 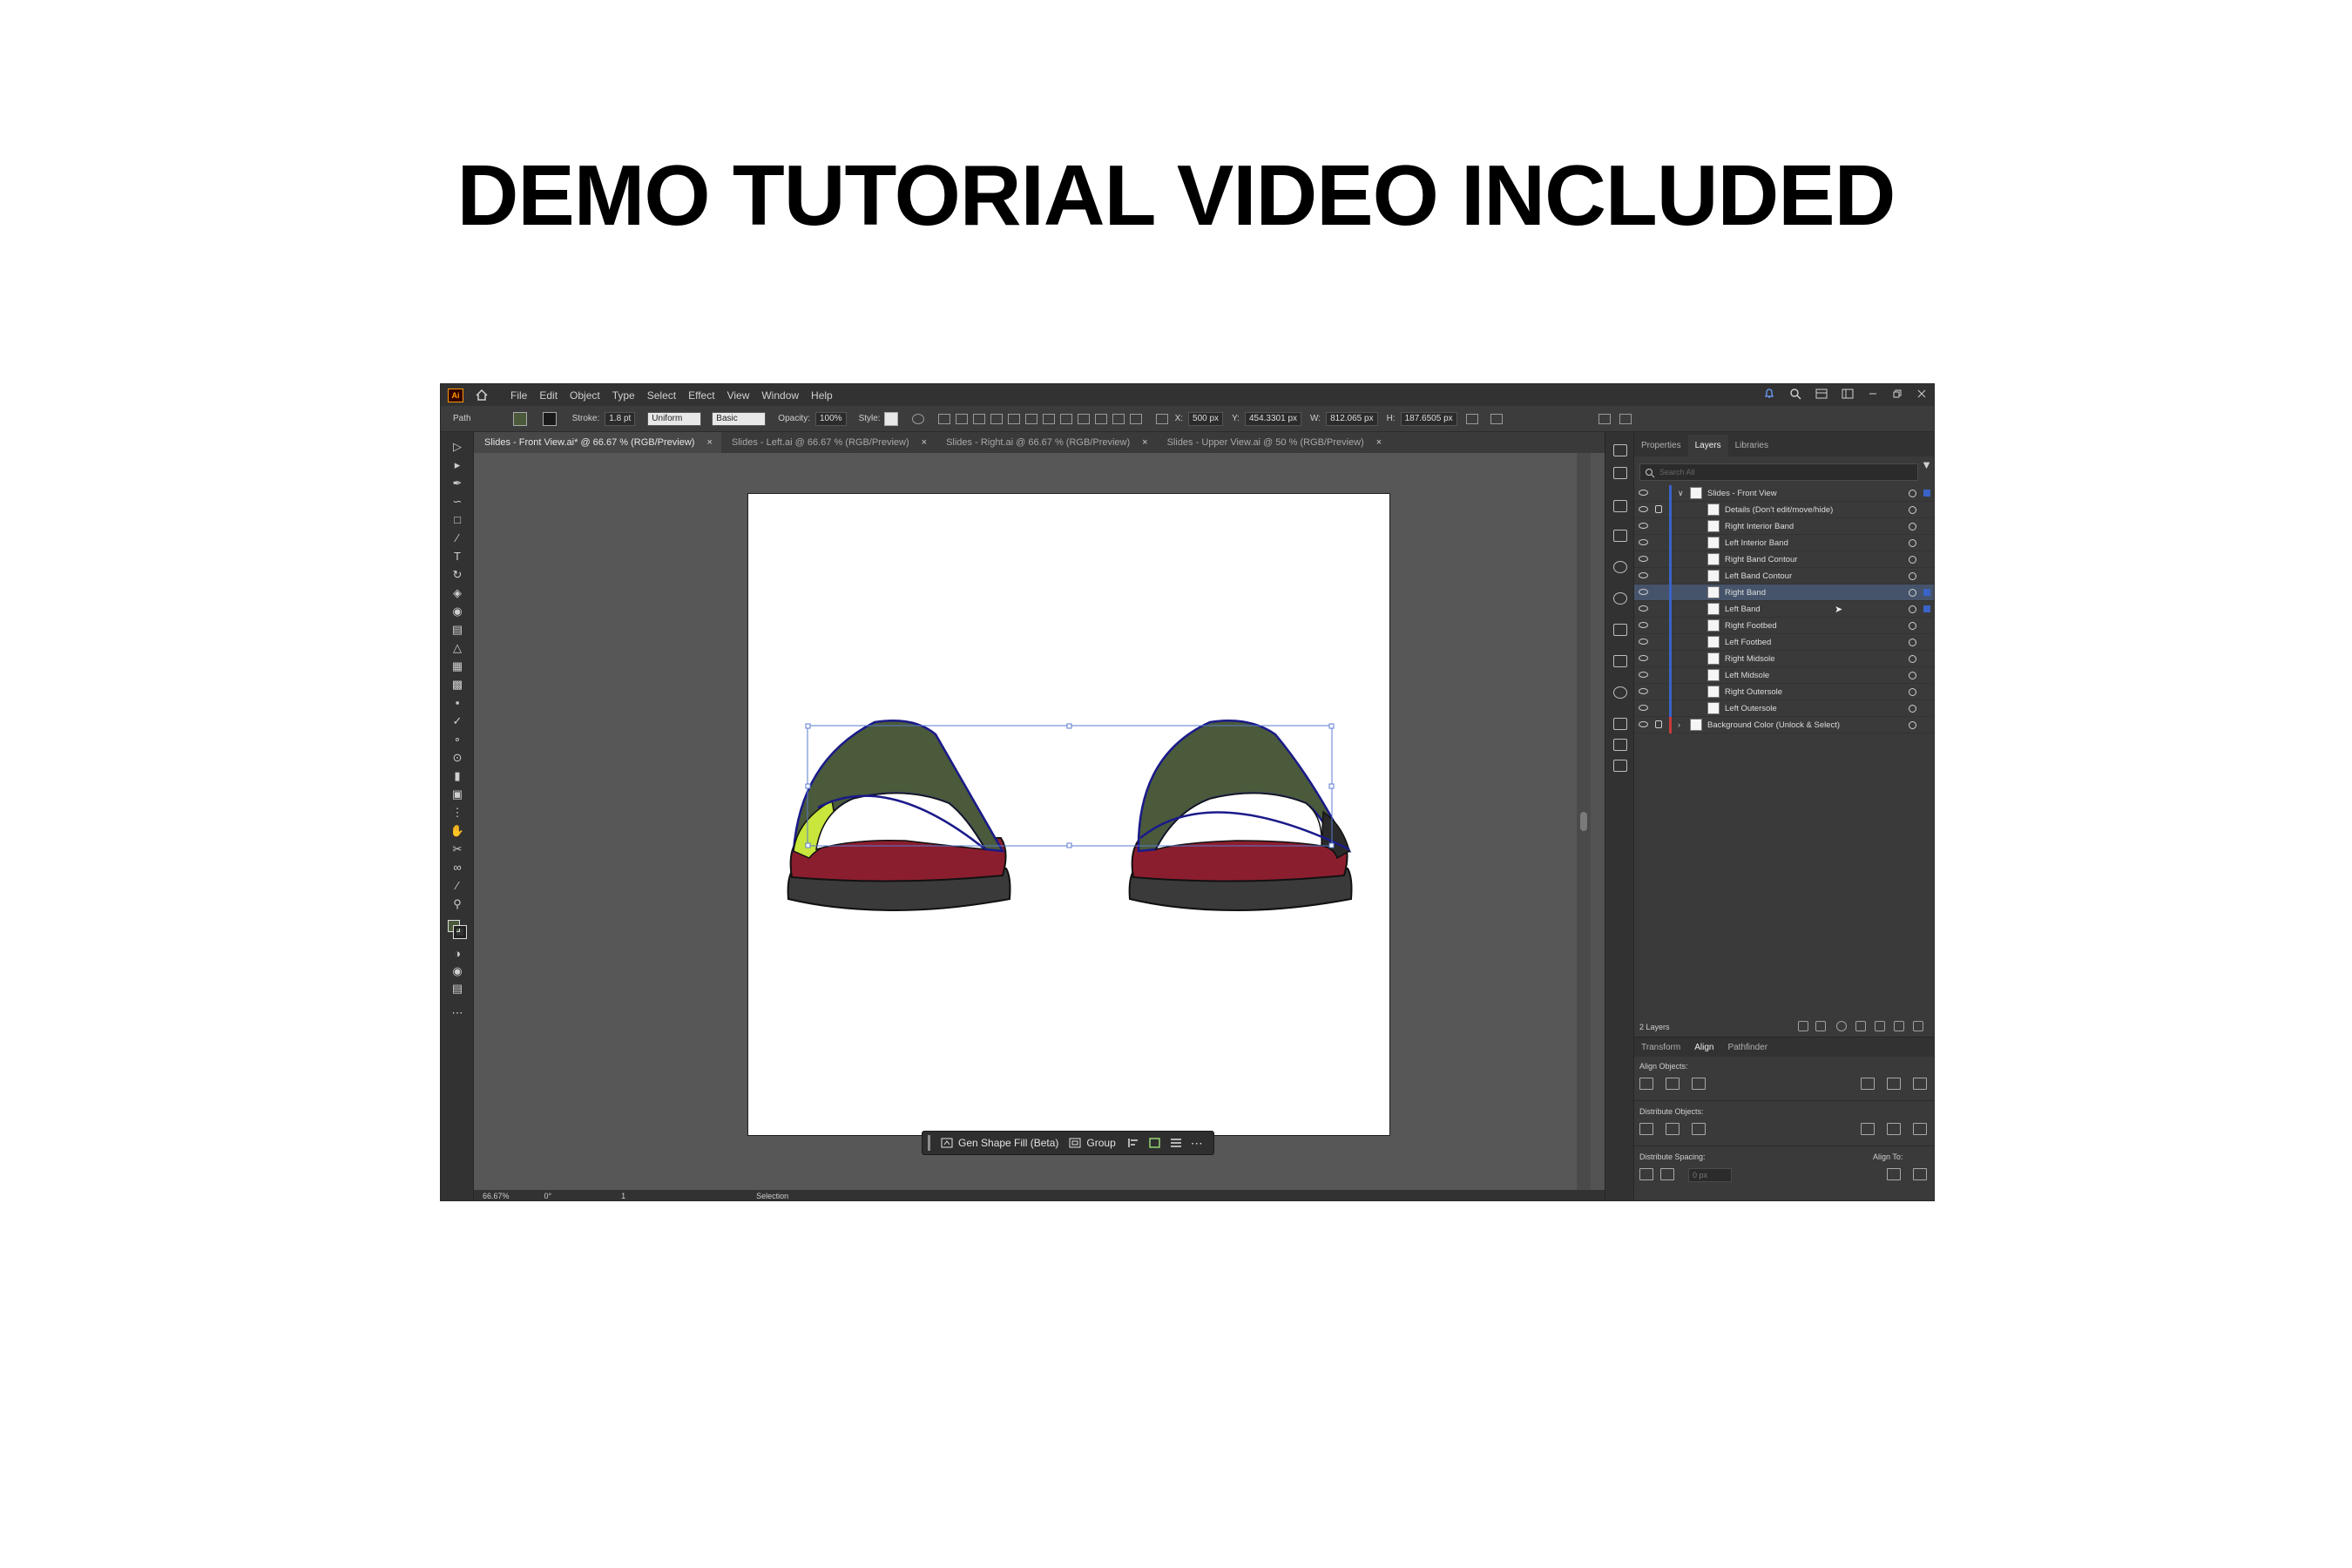 I want to click on layer-row: Right Band Contour, so click(x=1784, y=559).